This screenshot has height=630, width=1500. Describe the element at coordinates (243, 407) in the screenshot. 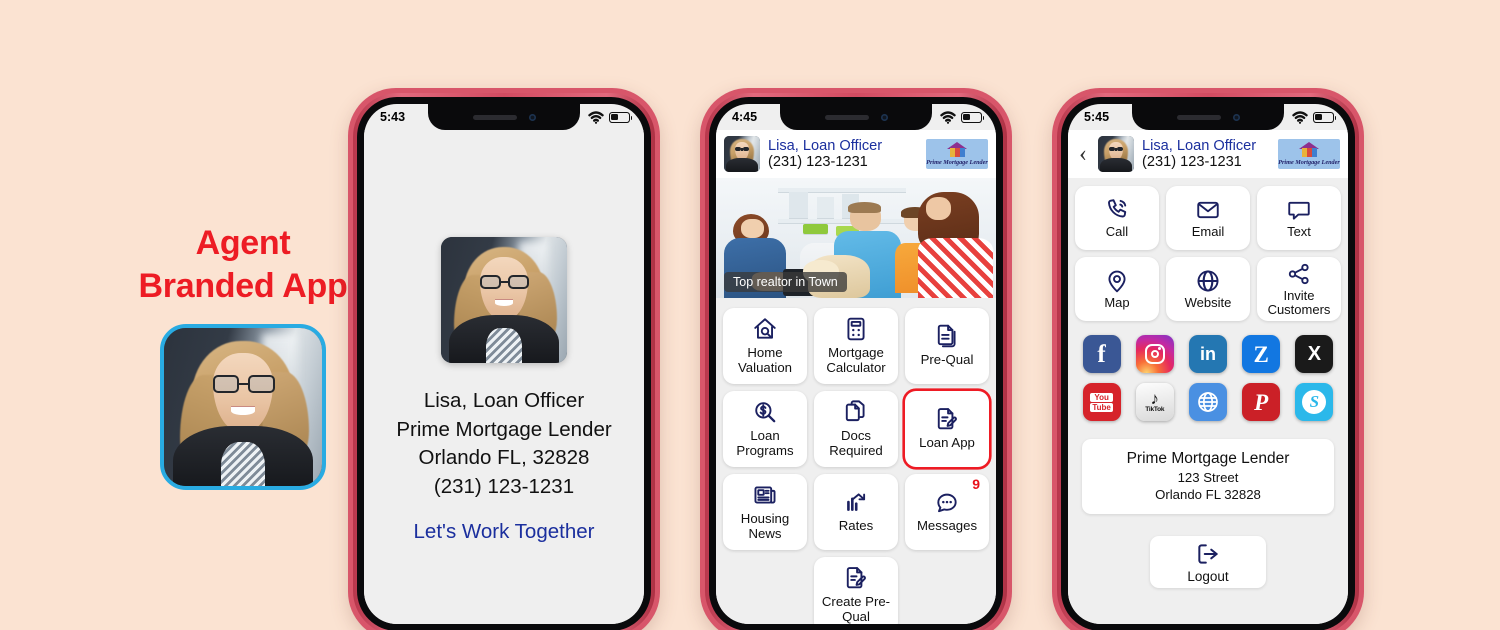

I see `promo-agent-photo` at that location.